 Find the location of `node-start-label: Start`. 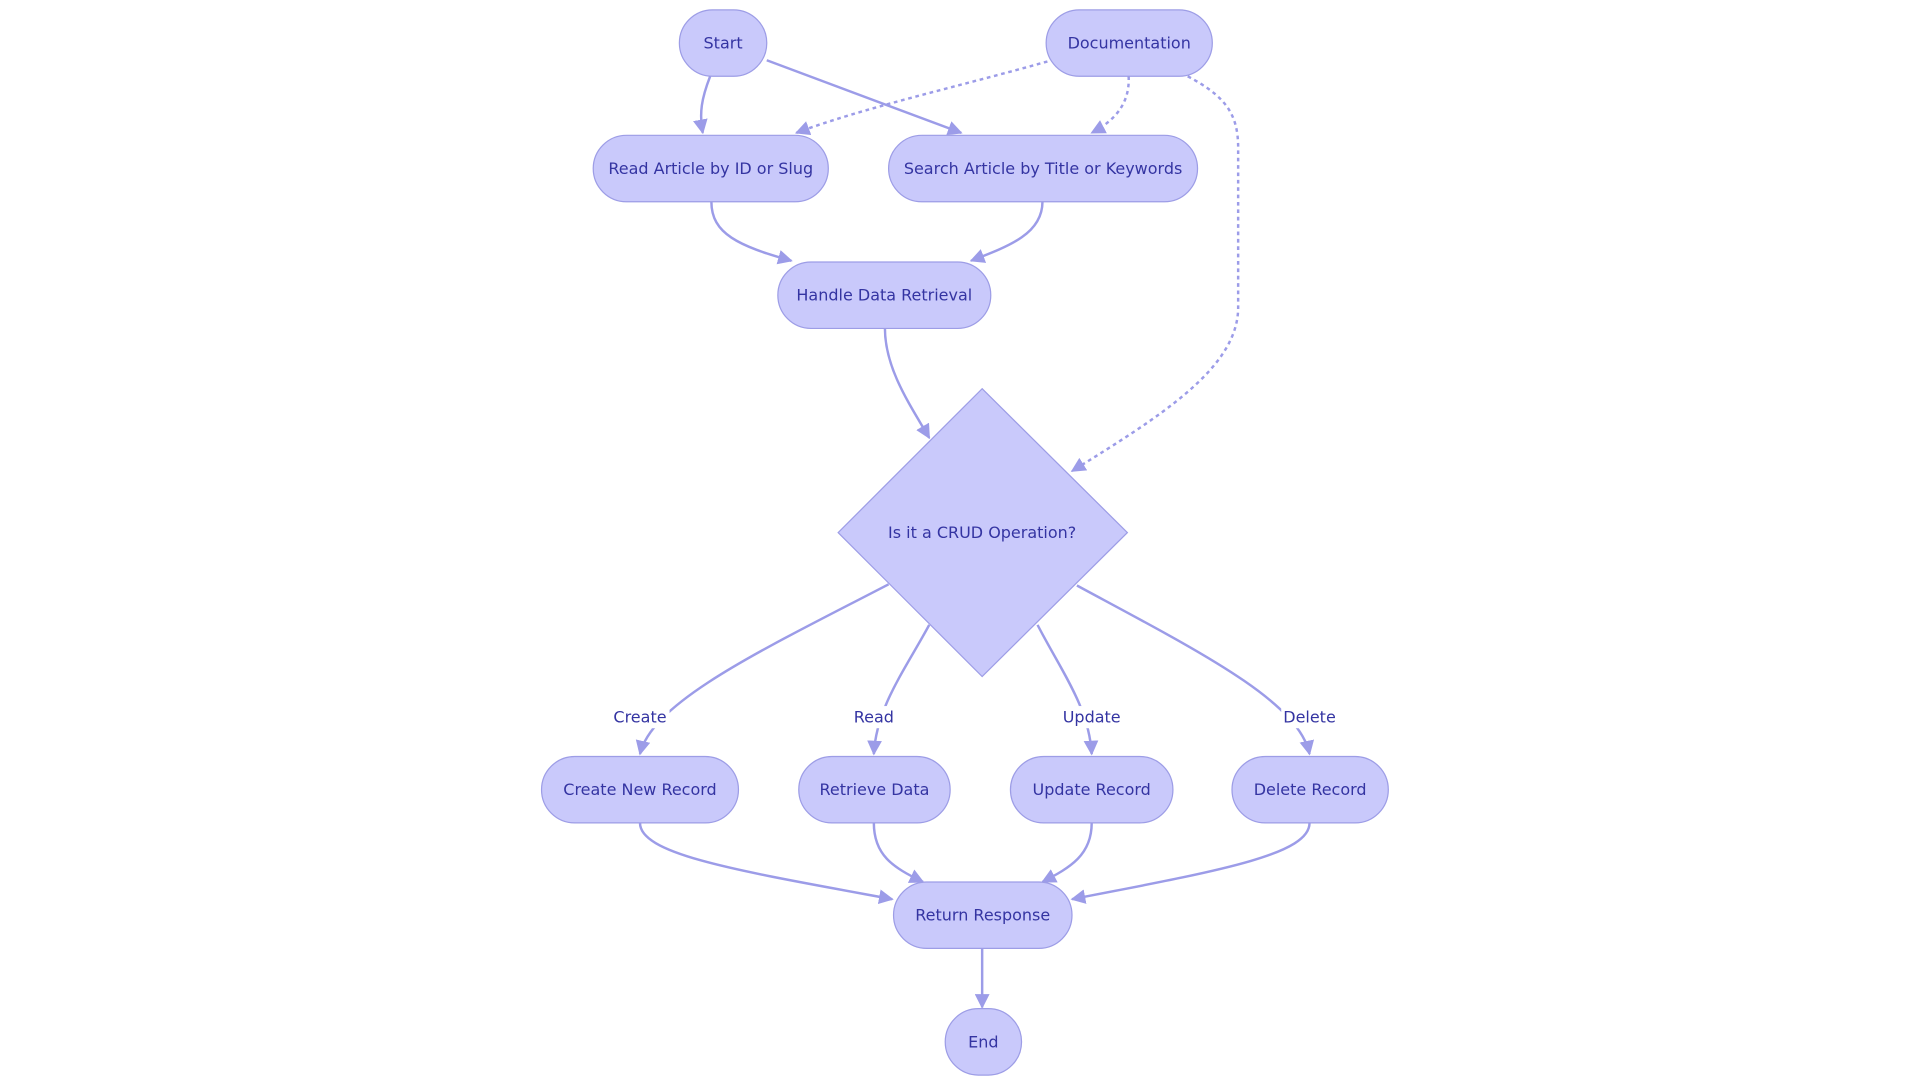

node-start-label: Start is located at coordinates (723, 43).